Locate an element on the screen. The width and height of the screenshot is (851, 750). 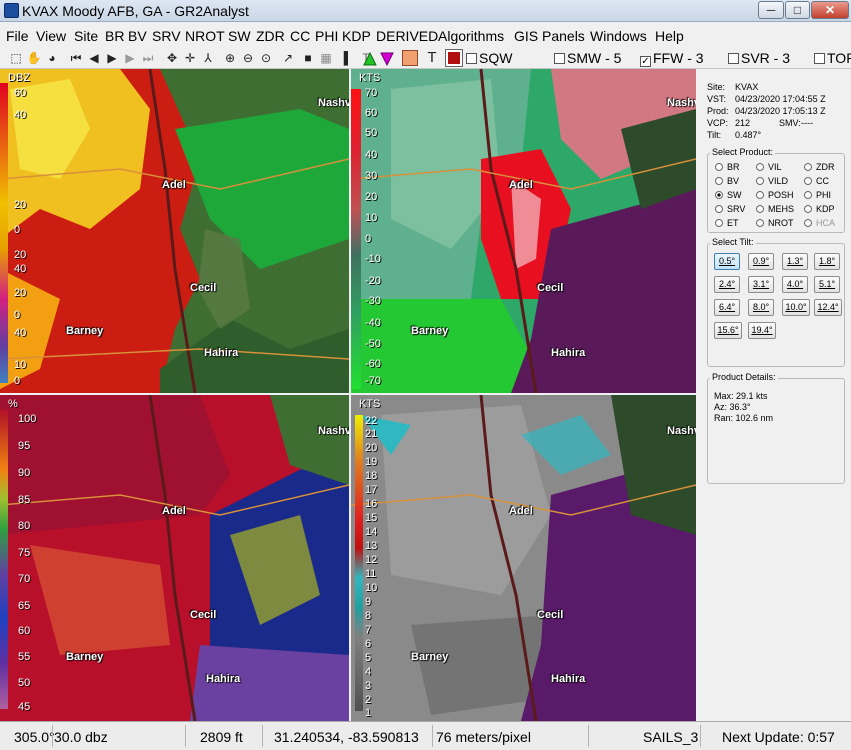
product-radio-et: ET is located at coordinates (727, 223).